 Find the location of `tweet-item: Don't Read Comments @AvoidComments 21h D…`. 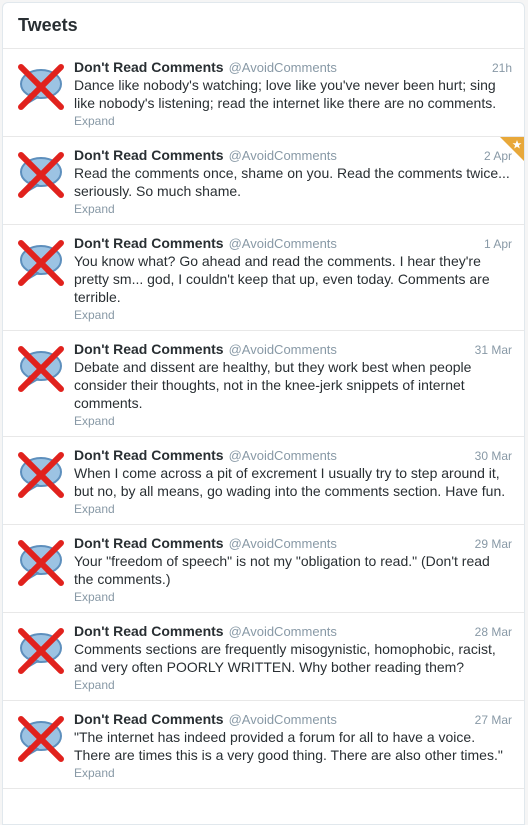

tweet-item: Don't Read Comments @AvoidComments 21h D… is located at coordinates (263, 93).